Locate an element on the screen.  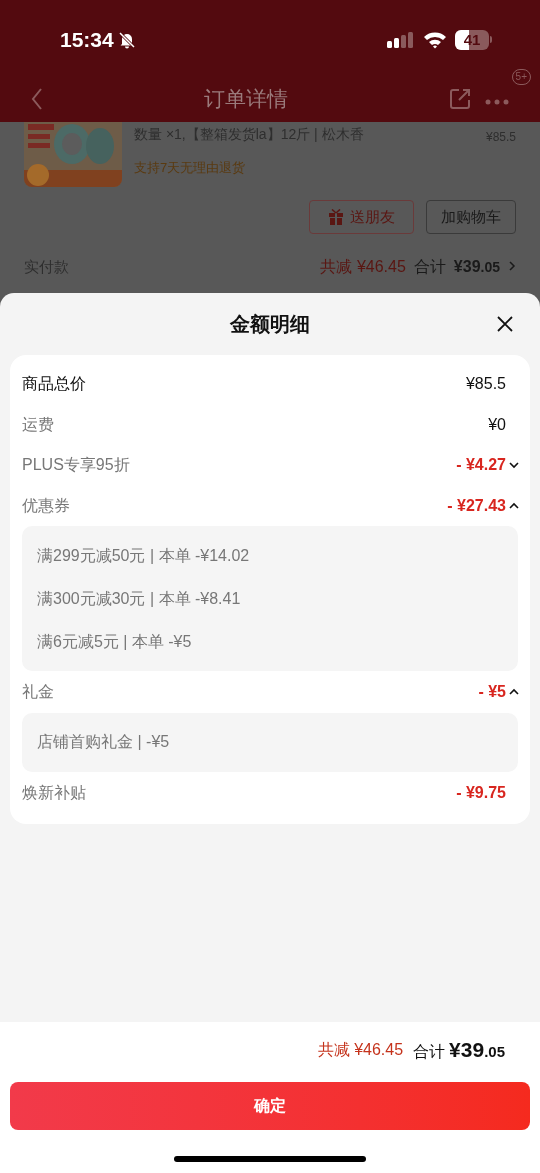
price-row-label: 焕新补贴 is located at coordinates (54, 792).